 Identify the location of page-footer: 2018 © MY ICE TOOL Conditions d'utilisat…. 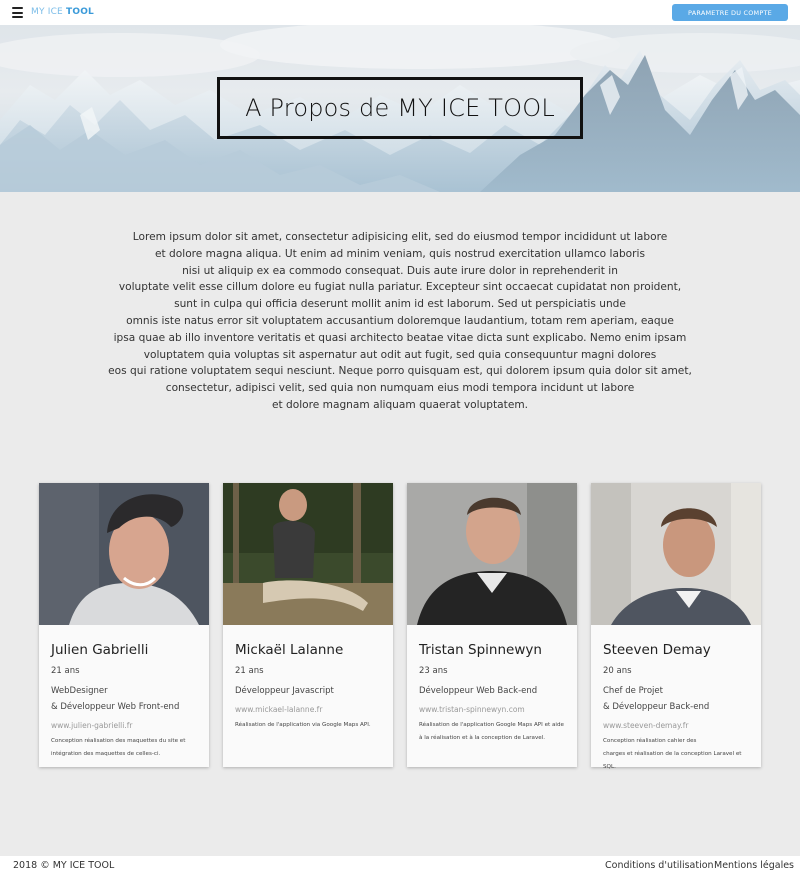
(400, 865).